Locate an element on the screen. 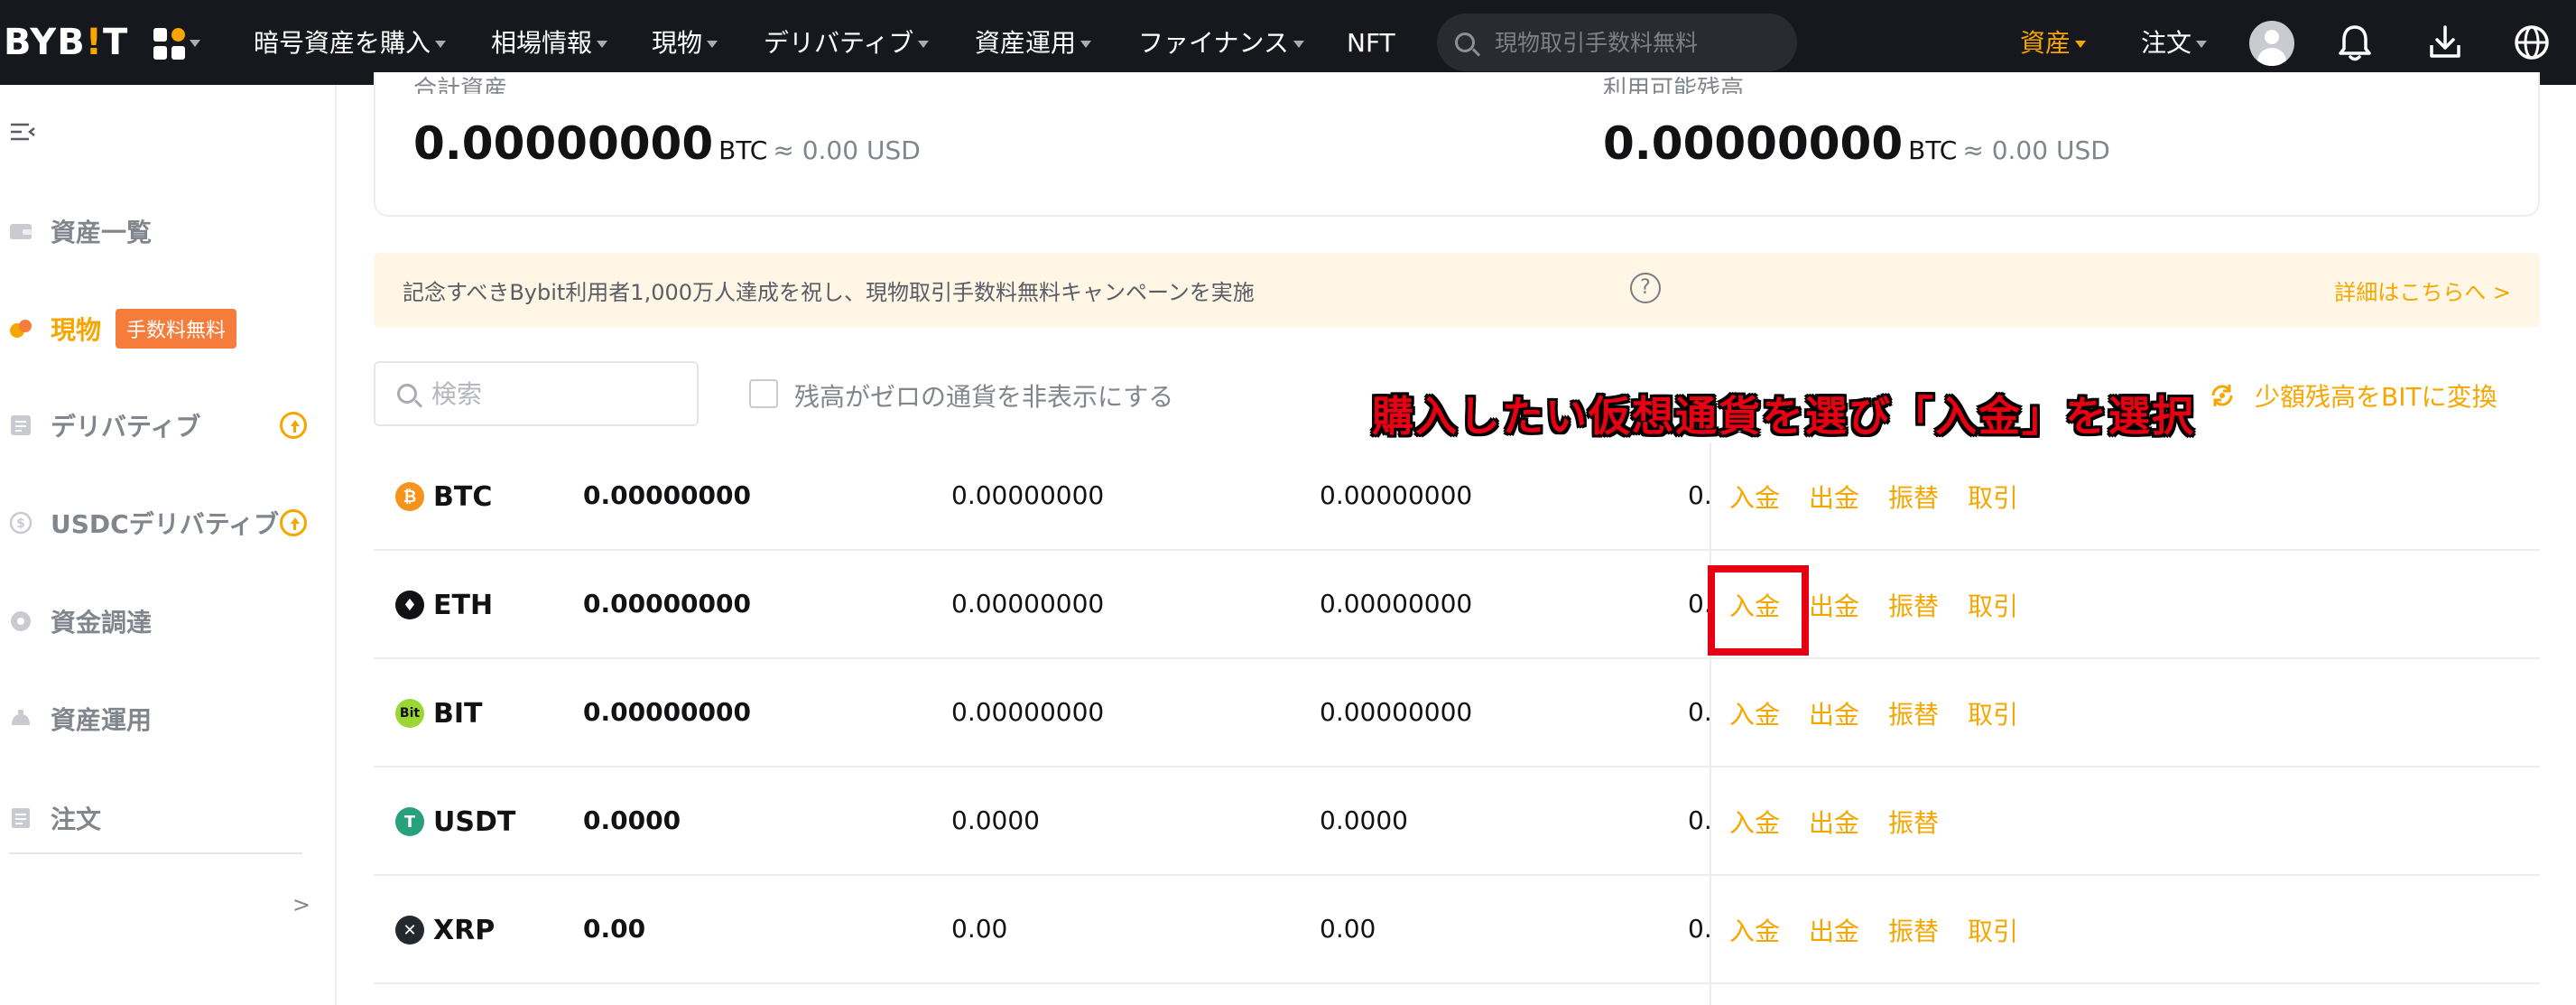 This screenshot has height=1005, width=2576. sidebar-item-derivatives: デリバティブ is located at coordinates (104, 425).